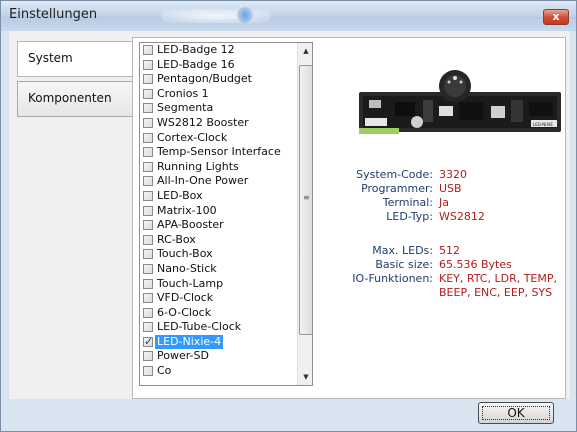 The height and width of the screenshot is (432, 577). What do you see at coordinates (203, 181) in the screenshot?
I see `list-item-label: All-In-One Power` at bounding box center [203, 181].